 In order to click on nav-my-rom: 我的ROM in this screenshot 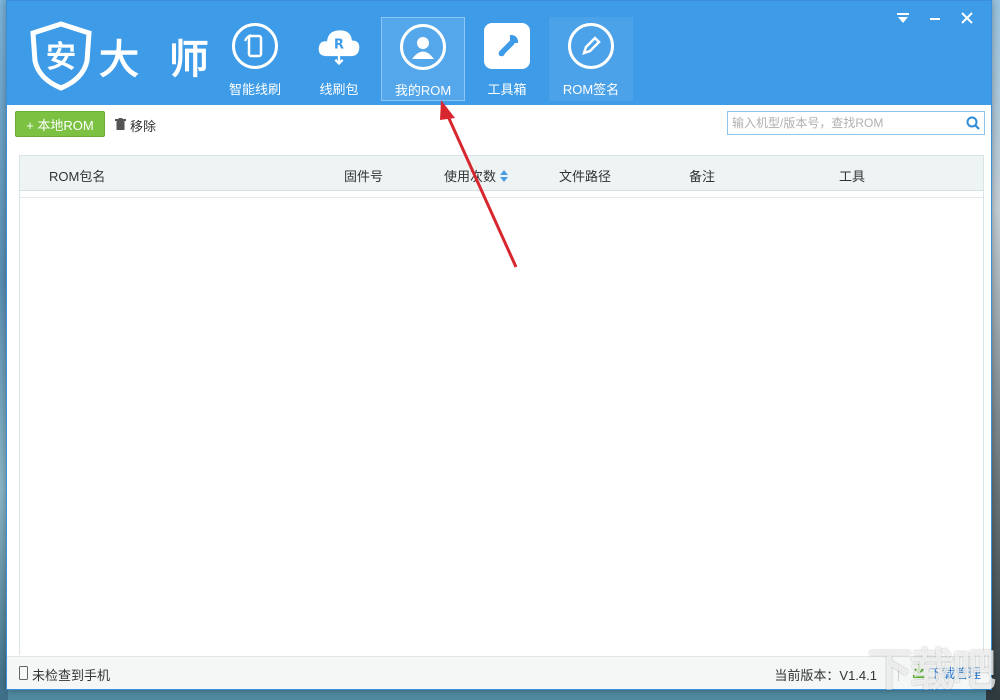, I will do `click(423, 59)`.